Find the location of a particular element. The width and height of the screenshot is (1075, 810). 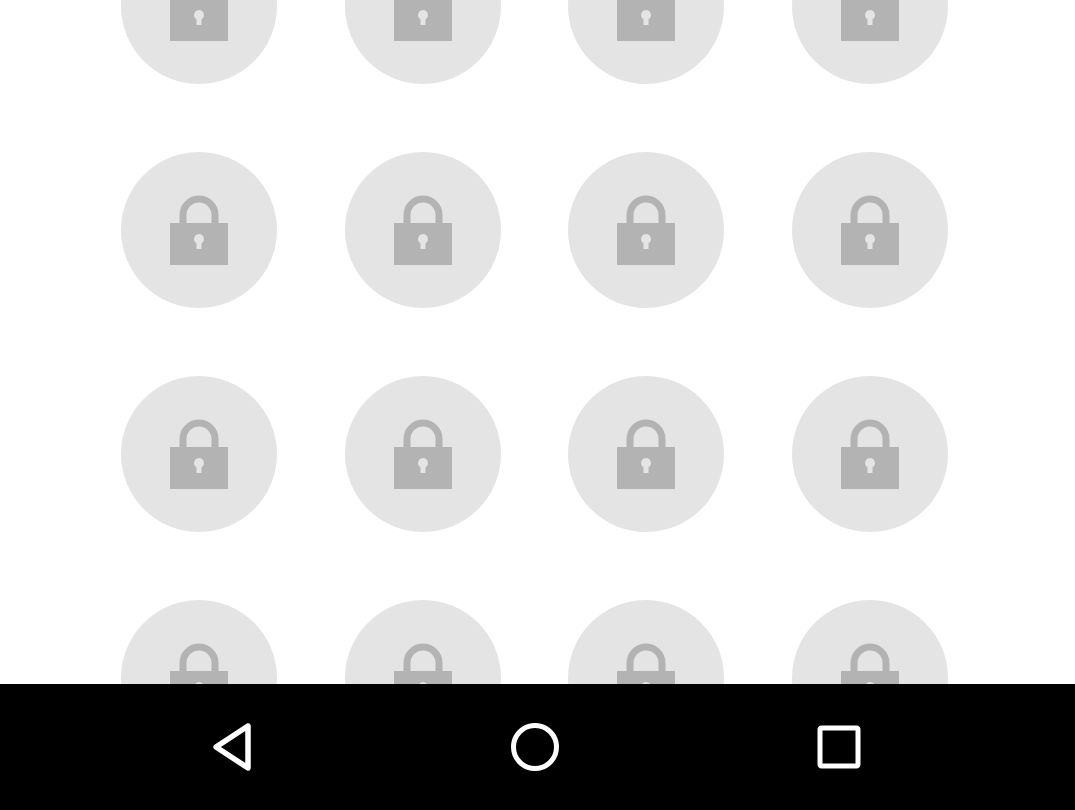

recents-square-icon is located at coordinates (839, 747).